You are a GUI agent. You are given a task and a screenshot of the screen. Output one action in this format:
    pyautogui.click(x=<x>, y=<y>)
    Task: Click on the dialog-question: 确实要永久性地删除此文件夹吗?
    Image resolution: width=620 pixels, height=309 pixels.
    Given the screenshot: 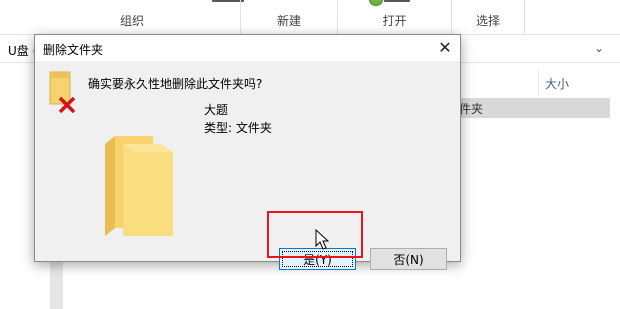 What is the action you would take?
    pyautogui.click(x=175, y=84)
    